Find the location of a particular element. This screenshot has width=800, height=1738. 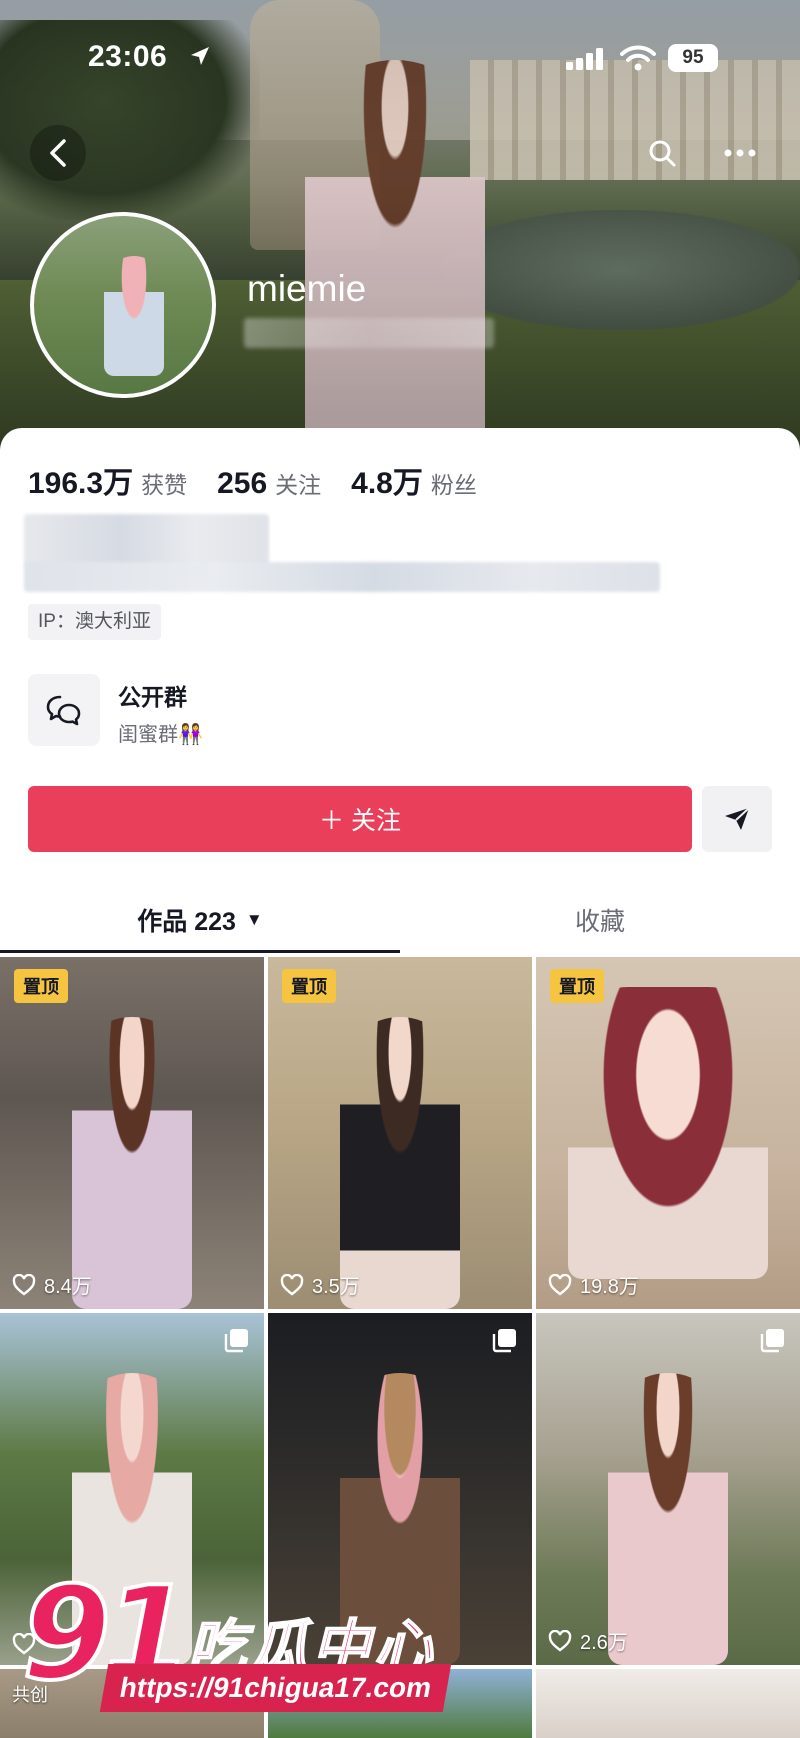

caret-down-icon: ▼ is located at coordinates (254, 919).